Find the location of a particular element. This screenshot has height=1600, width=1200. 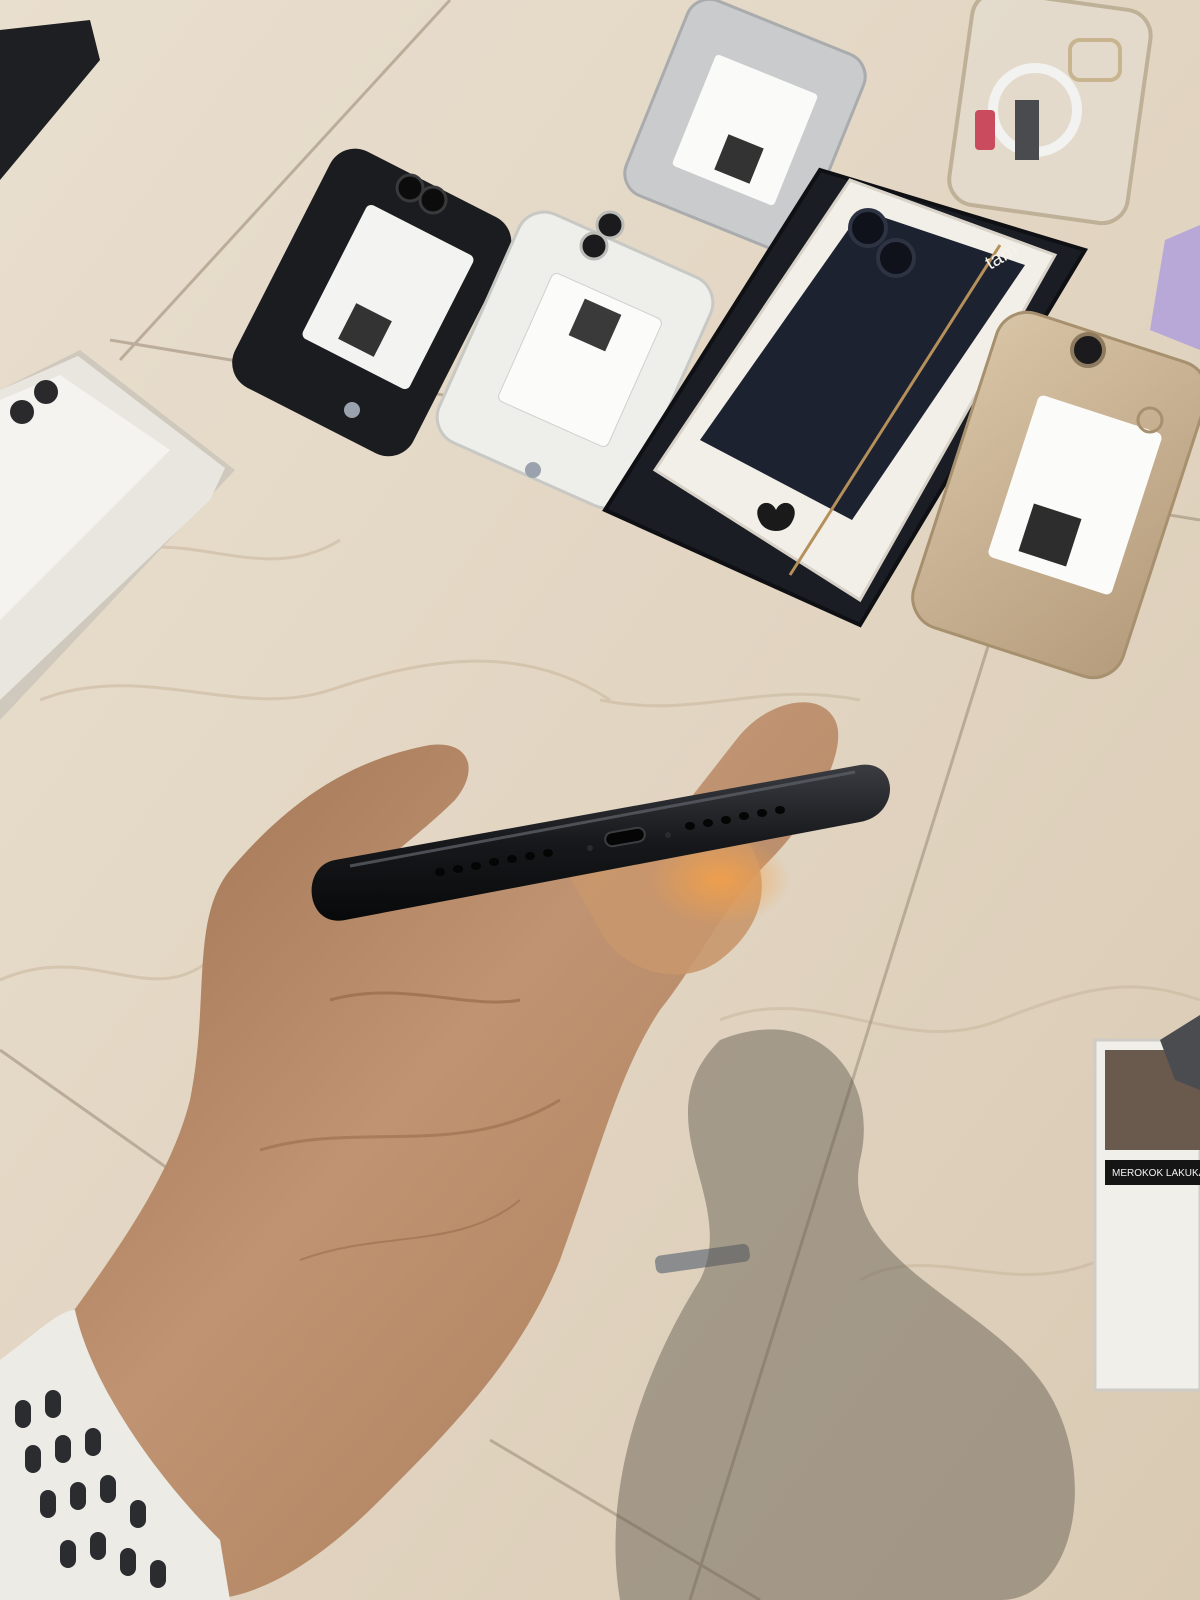

cigarette-pack: MEROKOK LAKUKAN is located at coordinates (1146, 1203).